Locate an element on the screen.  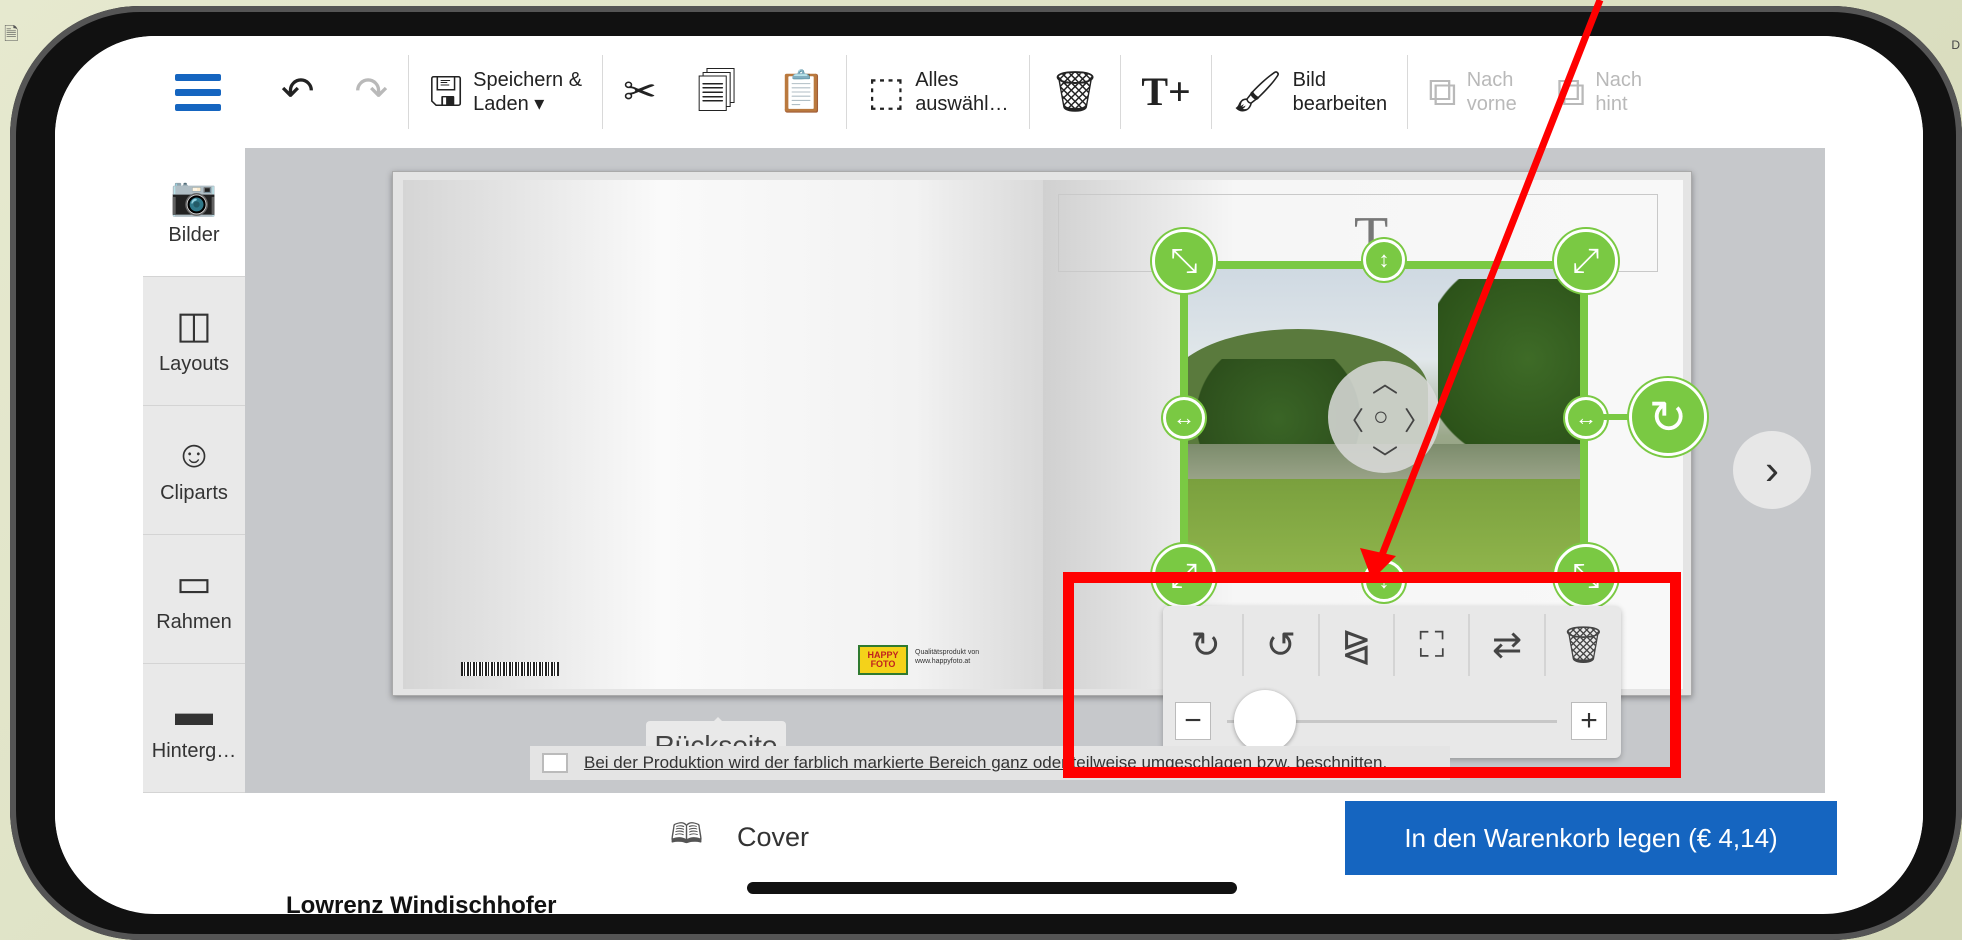
cover-label: Cover is located at coordinates (773, 836).